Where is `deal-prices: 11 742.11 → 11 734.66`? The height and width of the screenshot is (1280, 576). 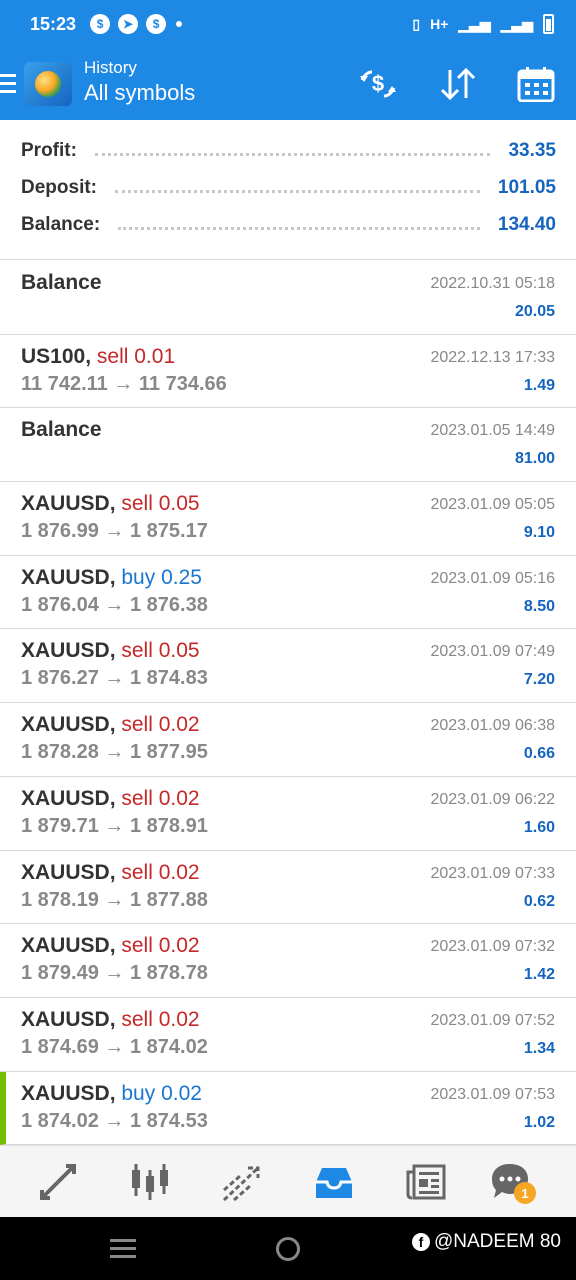
deal-prices: 11 742.11 → 11 734.66 is located at coordinates (124, 383).